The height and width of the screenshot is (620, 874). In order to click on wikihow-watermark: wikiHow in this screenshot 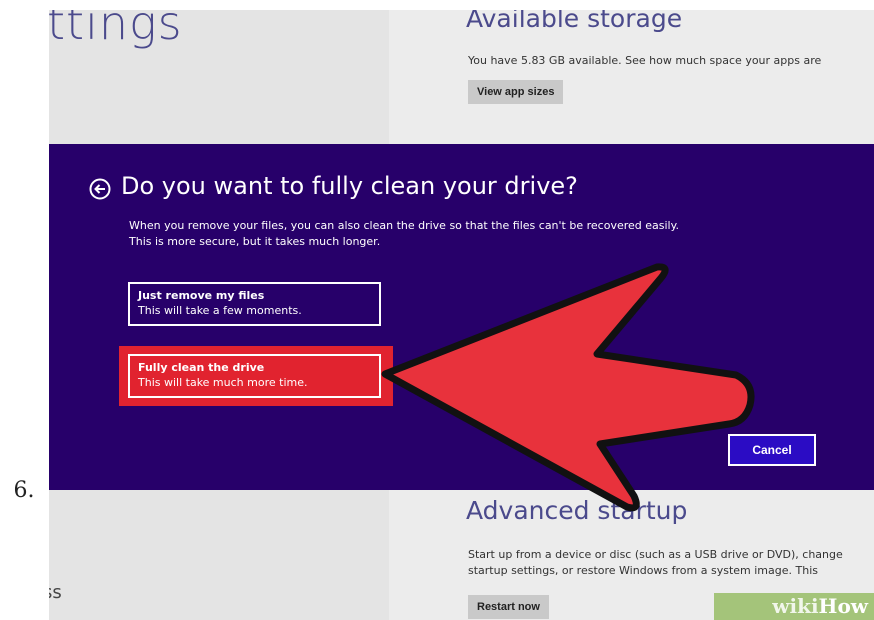, I will do `click(794, 606)`.